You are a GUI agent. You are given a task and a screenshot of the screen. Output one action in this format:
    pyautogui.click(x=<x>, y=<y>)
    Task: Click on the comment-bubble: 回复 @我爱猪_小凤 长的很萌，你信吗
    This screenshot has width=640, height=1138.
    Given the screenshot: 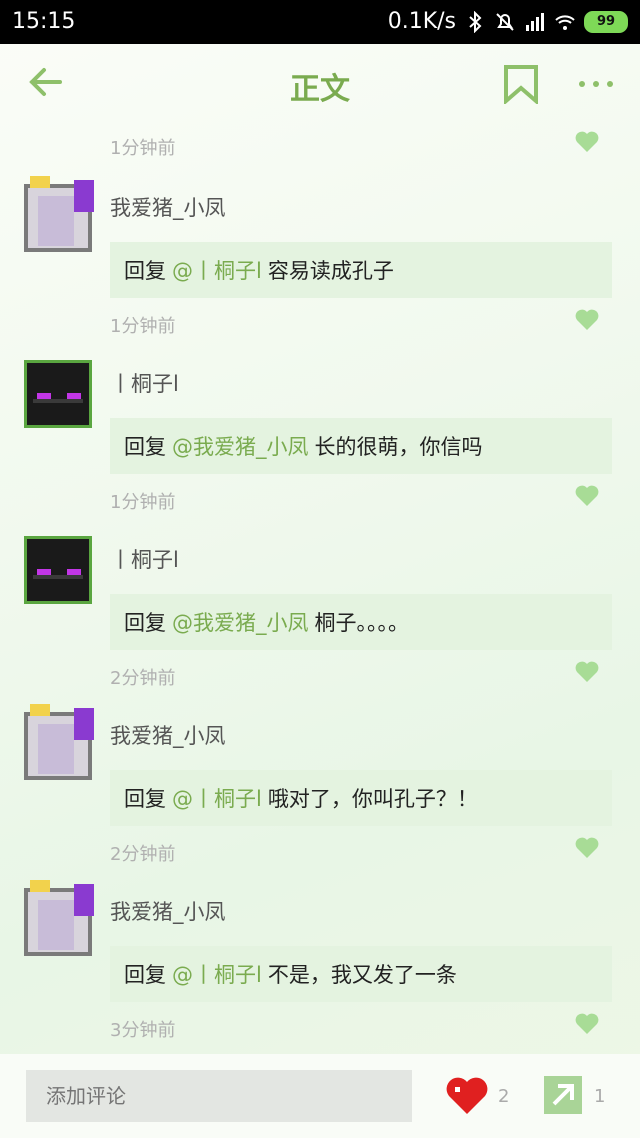 What is the action you would take?
    pyautogui.click(x=361, y=446)
    